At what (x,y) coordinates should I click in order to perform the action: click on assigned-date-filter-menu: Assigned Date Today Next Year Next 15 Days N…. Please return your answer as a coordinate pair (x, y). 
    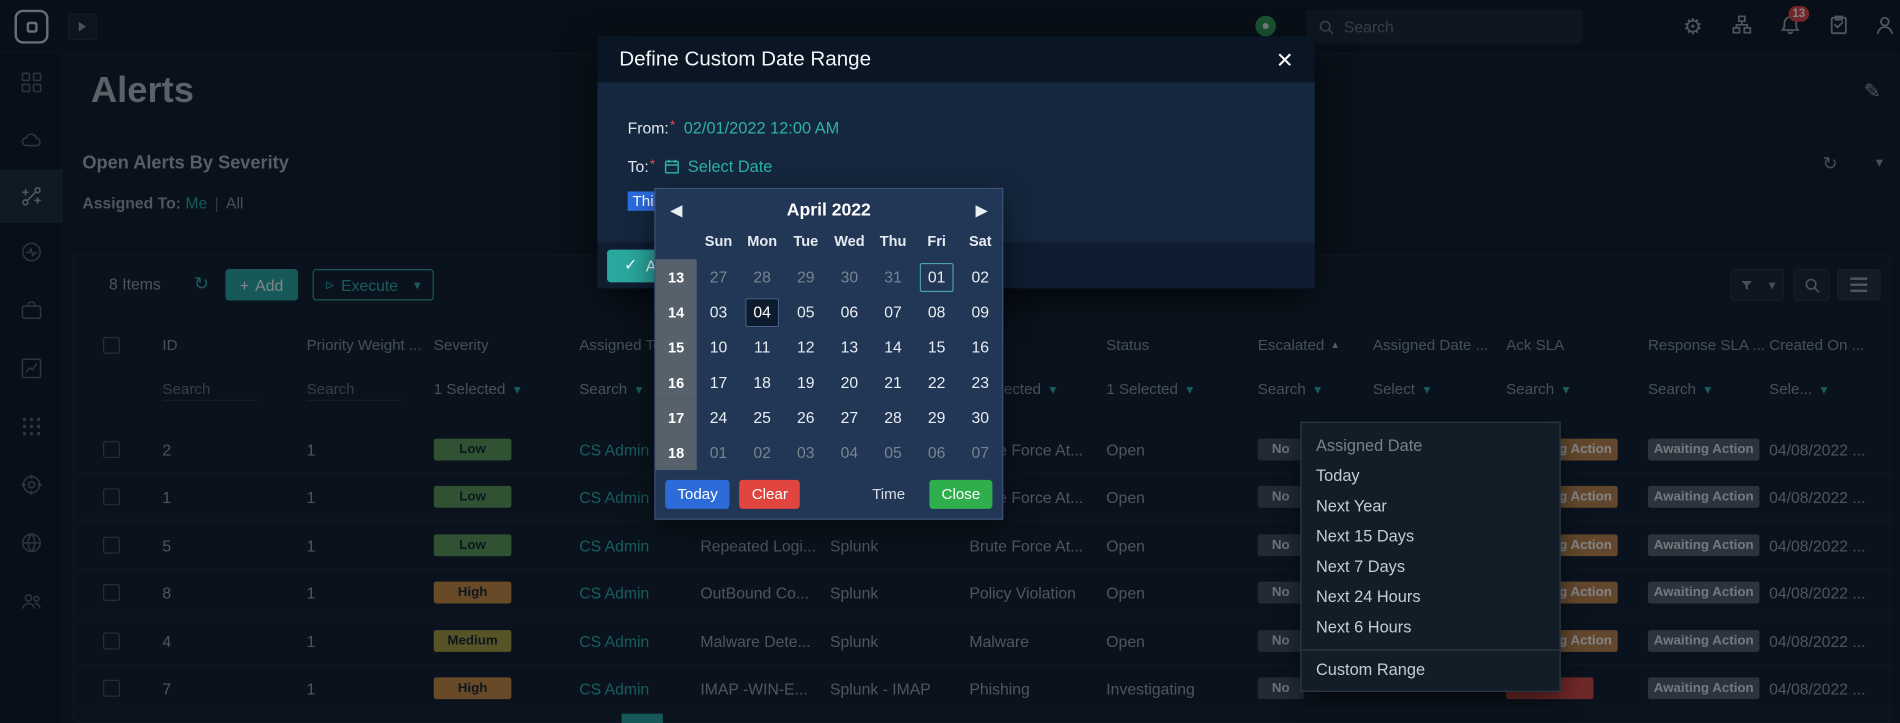
    Looking at the image, I should click on (1430, 556).